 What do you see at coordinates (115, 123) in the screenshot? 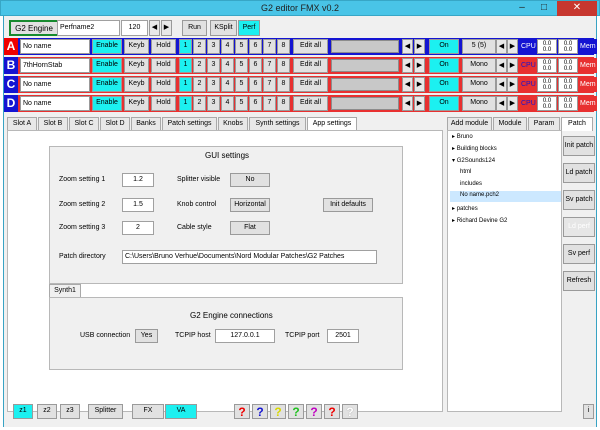
I see `tab-slot-d: Slot D` at bounding box center [115, 123].